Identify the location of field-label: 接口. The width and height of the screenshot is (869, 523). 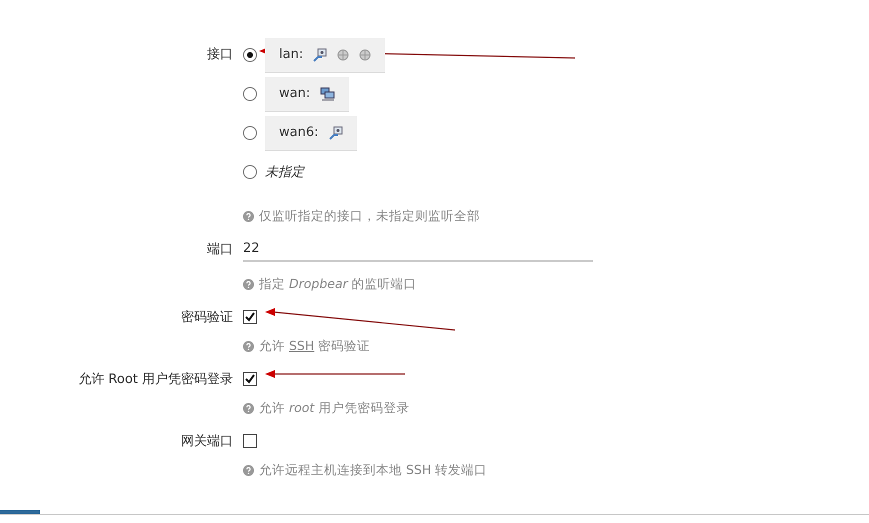
(219, 55).